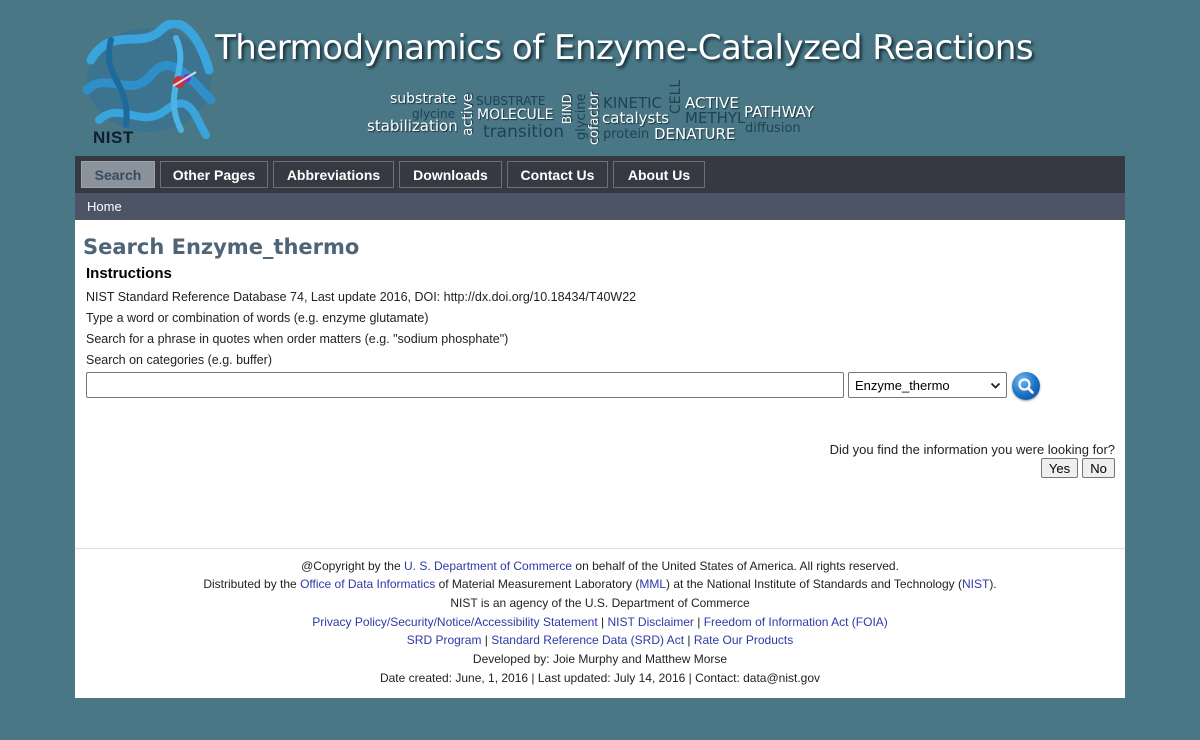 The height and width of the screenshot is (740, 1200). Describe the element at coordinates (636, 118) in the screenshot. I see `word-cloud-word: catalysts` at that location.